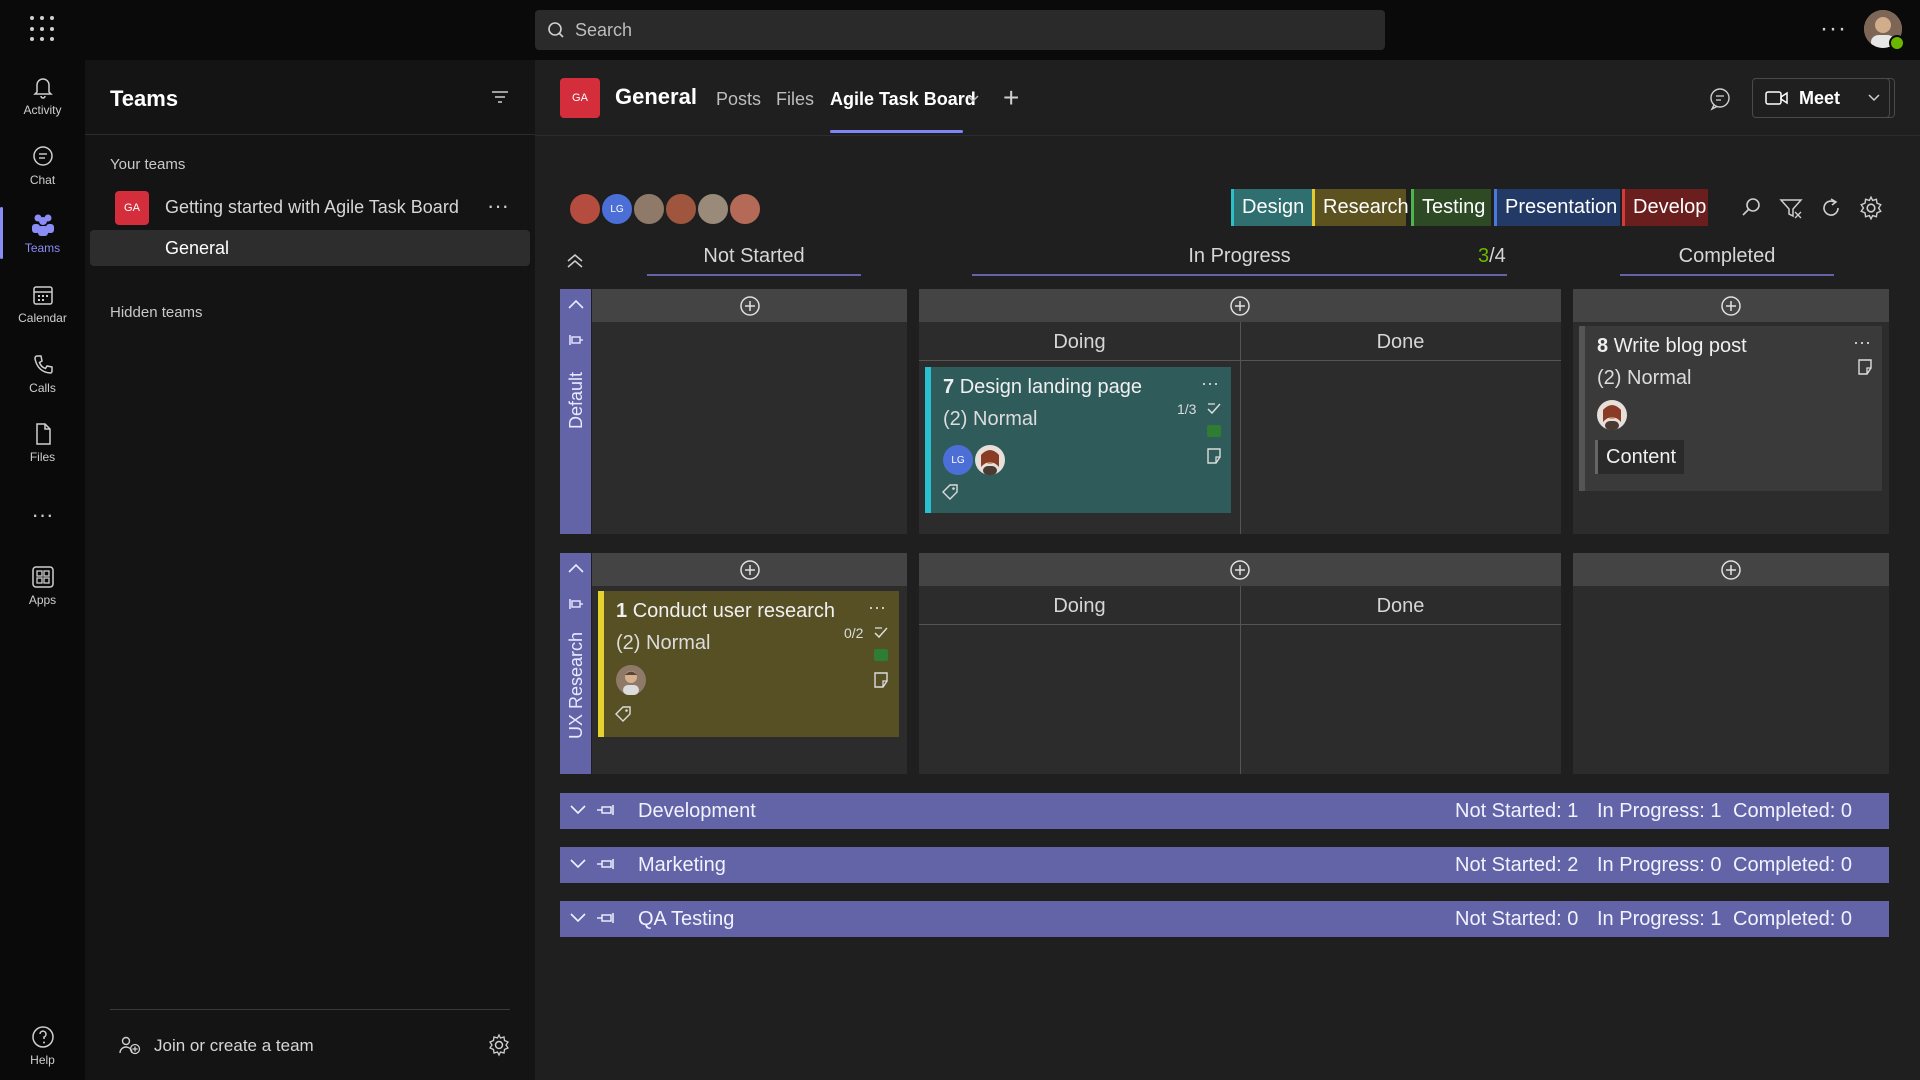  I want to click on wip-max: /4, so click(1497, 256).